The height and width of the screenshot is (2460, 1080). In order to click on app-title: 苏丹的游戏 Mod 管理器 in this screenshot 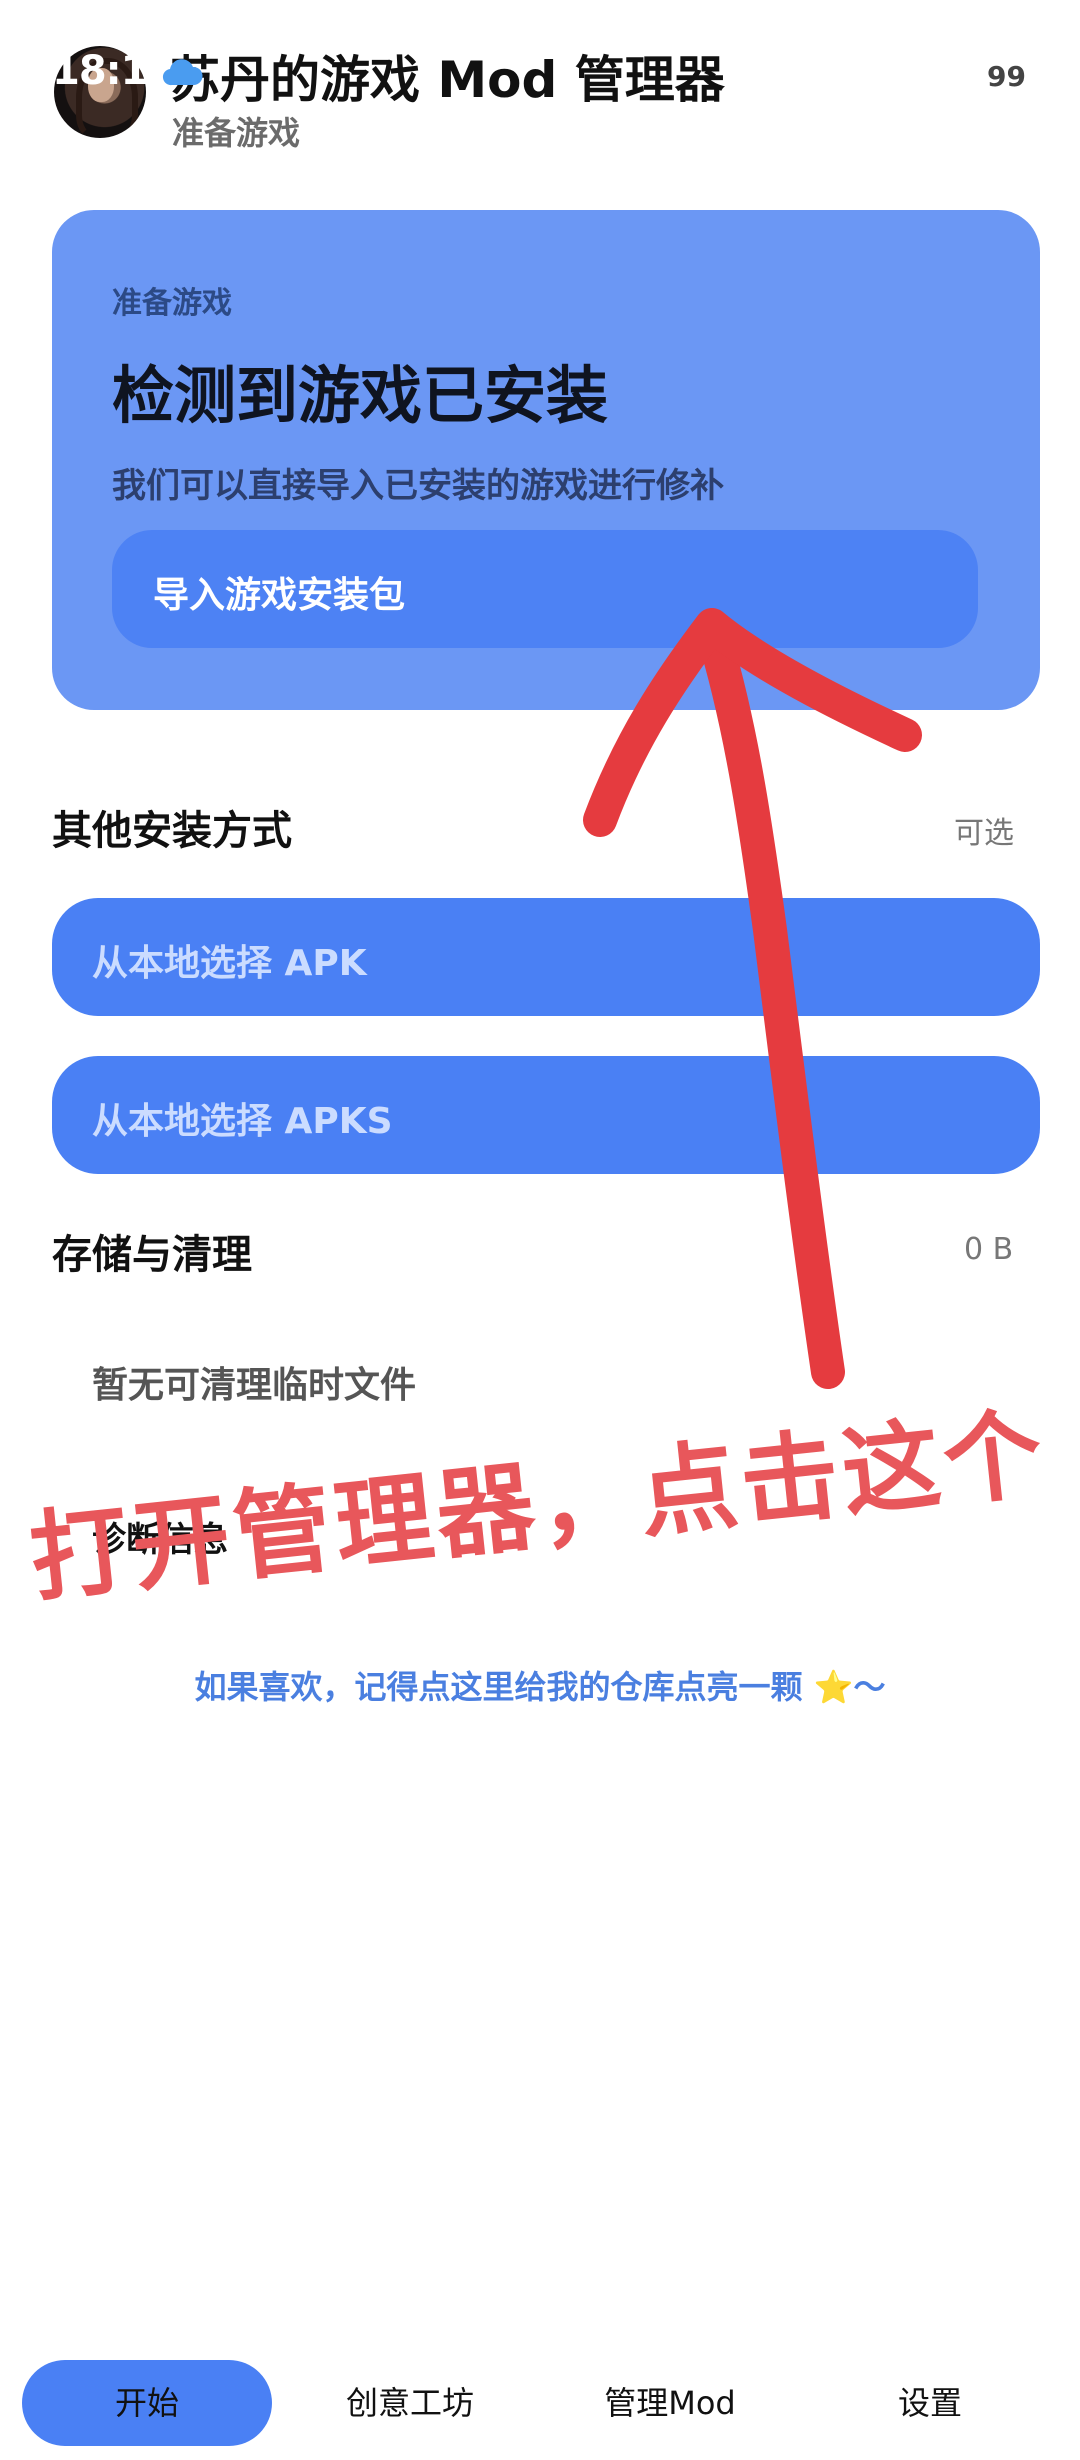, I will do `click(447, 80)`.